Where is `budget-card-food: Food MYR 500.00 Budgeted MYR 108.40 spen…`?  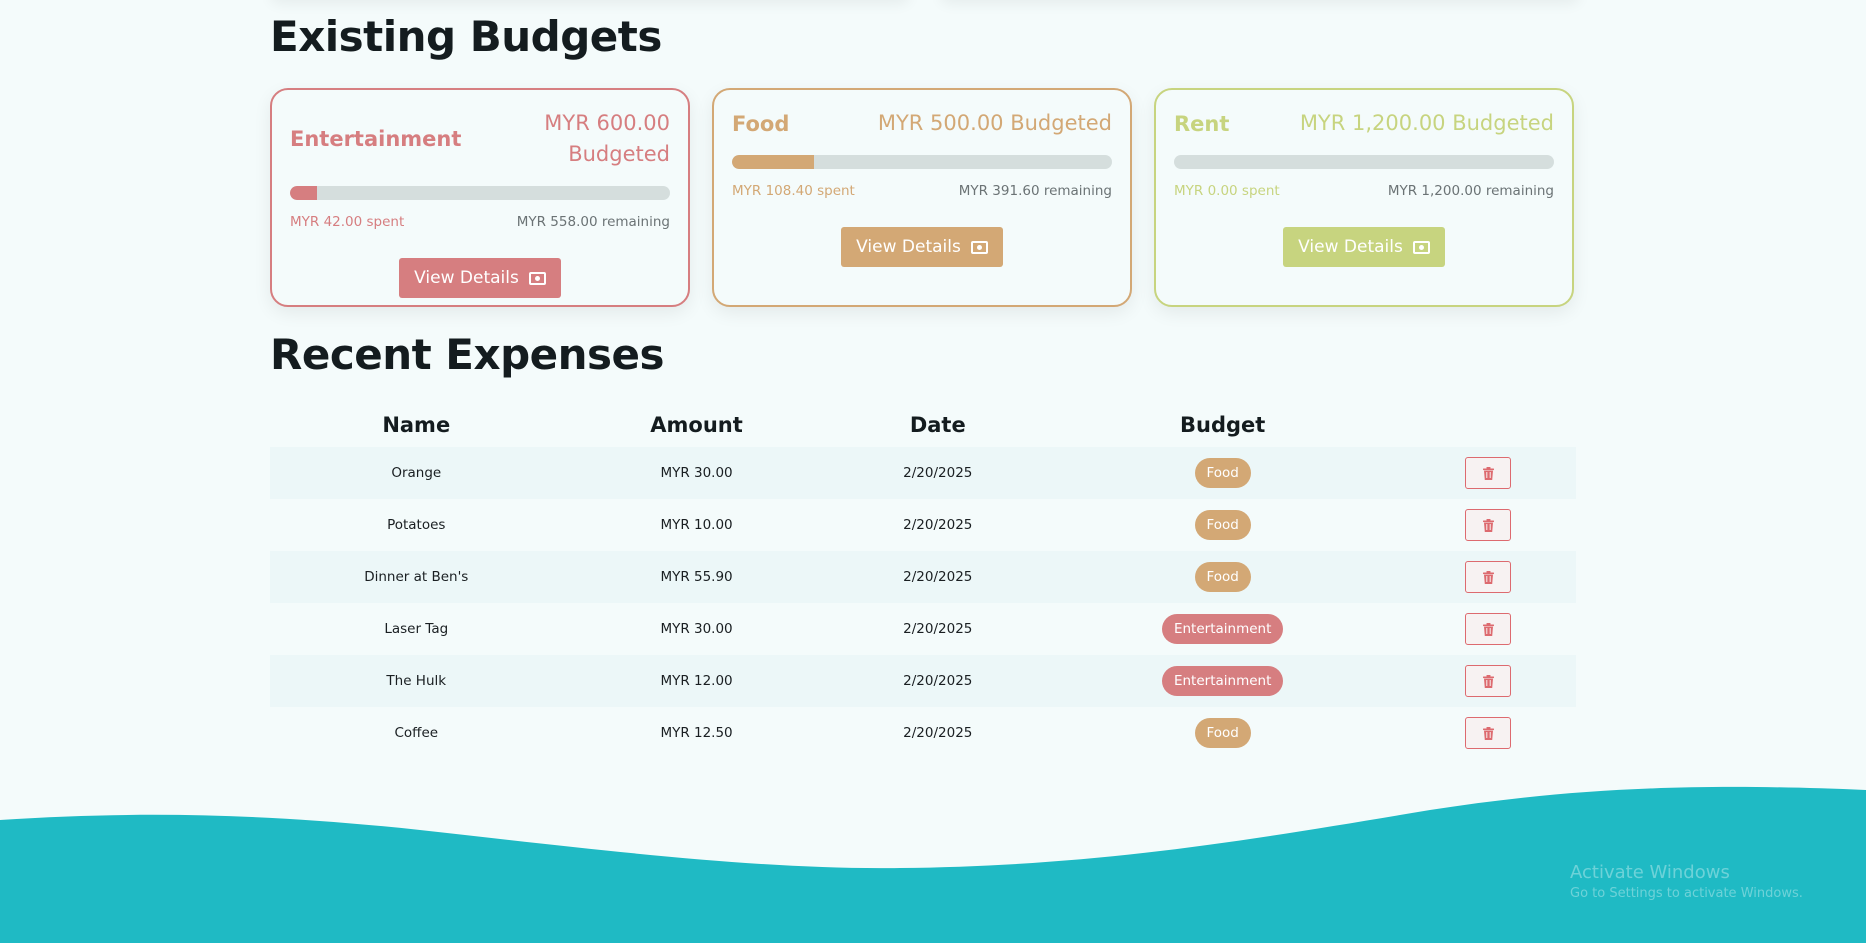 budget-card-food: Food MYR 500.00 Budgeted MYR 108.40 spen… is located at coordinates (922, 197).